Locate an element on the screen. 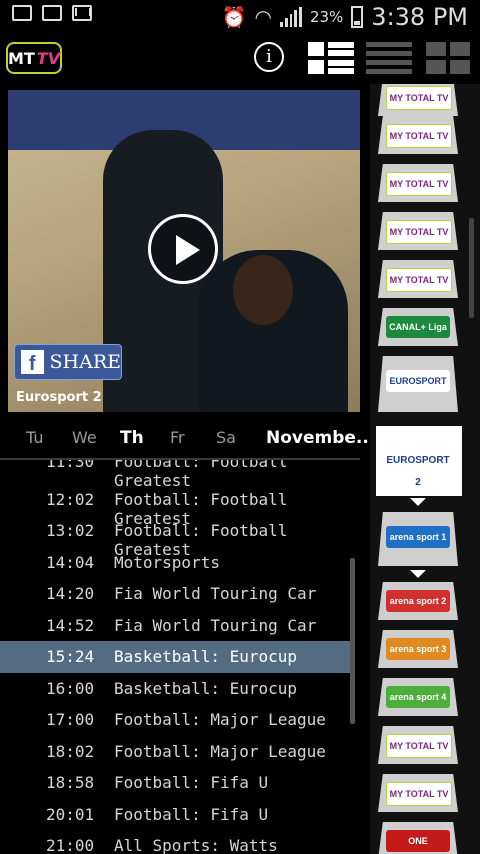  tab-day: We is located at coordinates (84, 437).